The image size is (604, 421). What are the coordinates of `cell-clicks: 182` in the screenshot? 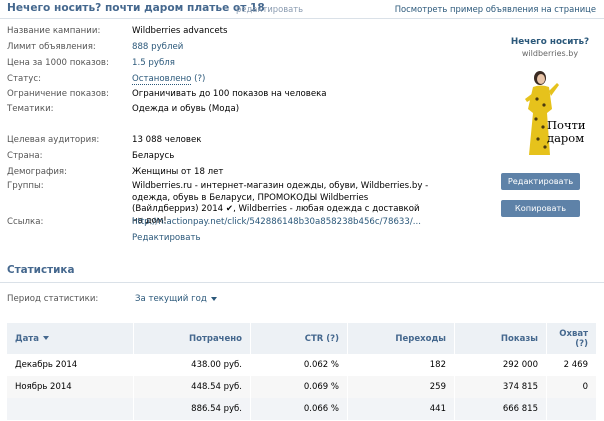 It's located at (401, 365).